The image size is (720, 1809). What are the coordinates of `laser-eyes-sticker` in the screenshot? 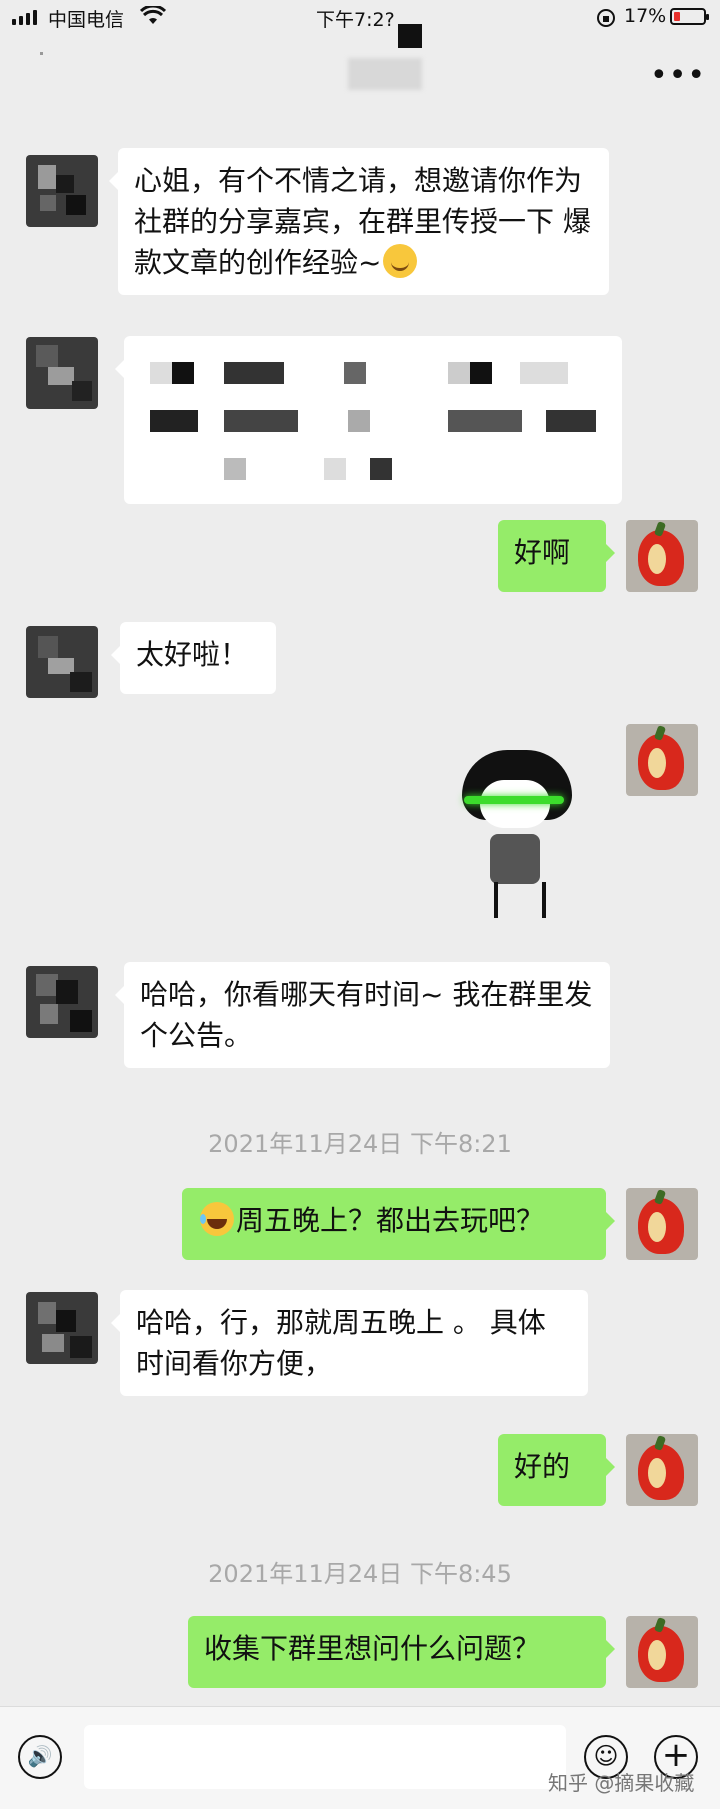 It's located at (515, 834).